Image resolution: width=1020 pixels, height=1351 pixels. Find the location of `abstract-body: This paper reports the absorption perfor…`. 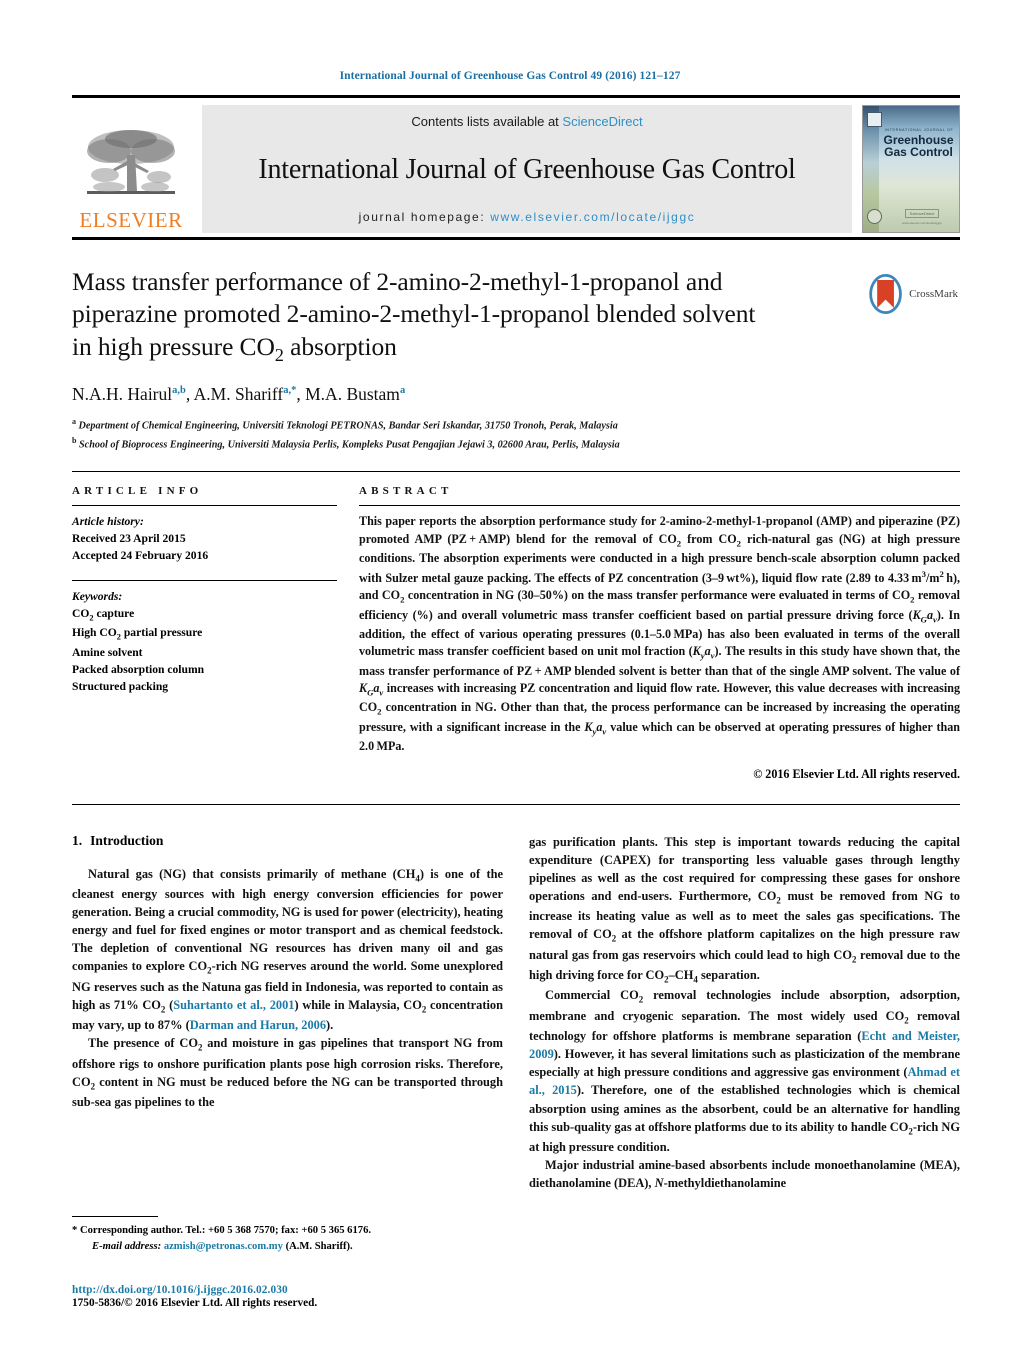

abstract-body: This paper reports the absorption perfor… is located at coordinates (660, 633).